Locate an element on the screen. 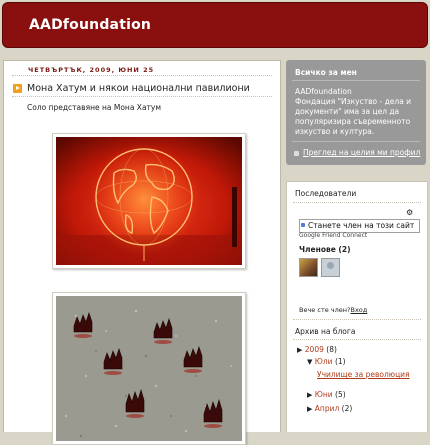 The width and height of the screenshot is (430, 445). blog-title: AADfoundation is located at coordinates (90, 25).